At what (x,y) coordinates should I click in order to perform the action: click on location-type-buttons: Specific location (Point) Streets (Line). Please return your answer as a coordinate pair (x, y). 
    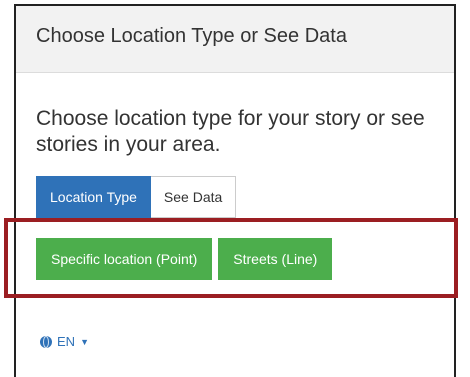
    Looking at the image, I should click on (184, 259).